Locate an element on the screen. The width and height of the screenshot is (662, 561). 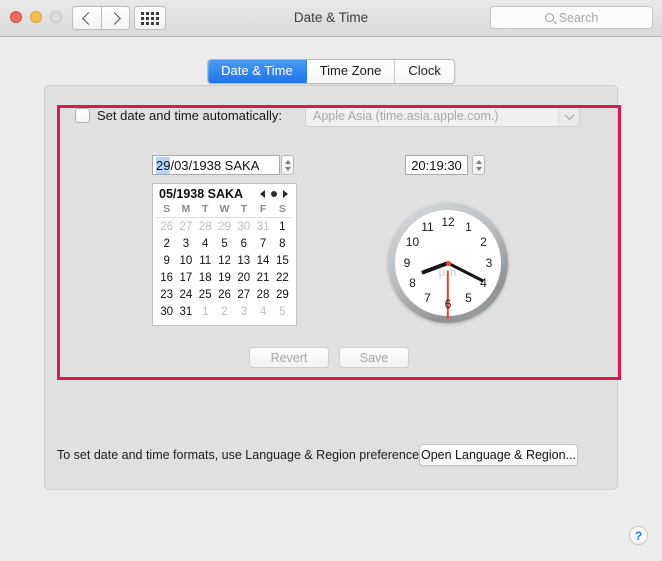
calendar-month-label: 05/1938 SAKA is located at coordinates (201, 194).